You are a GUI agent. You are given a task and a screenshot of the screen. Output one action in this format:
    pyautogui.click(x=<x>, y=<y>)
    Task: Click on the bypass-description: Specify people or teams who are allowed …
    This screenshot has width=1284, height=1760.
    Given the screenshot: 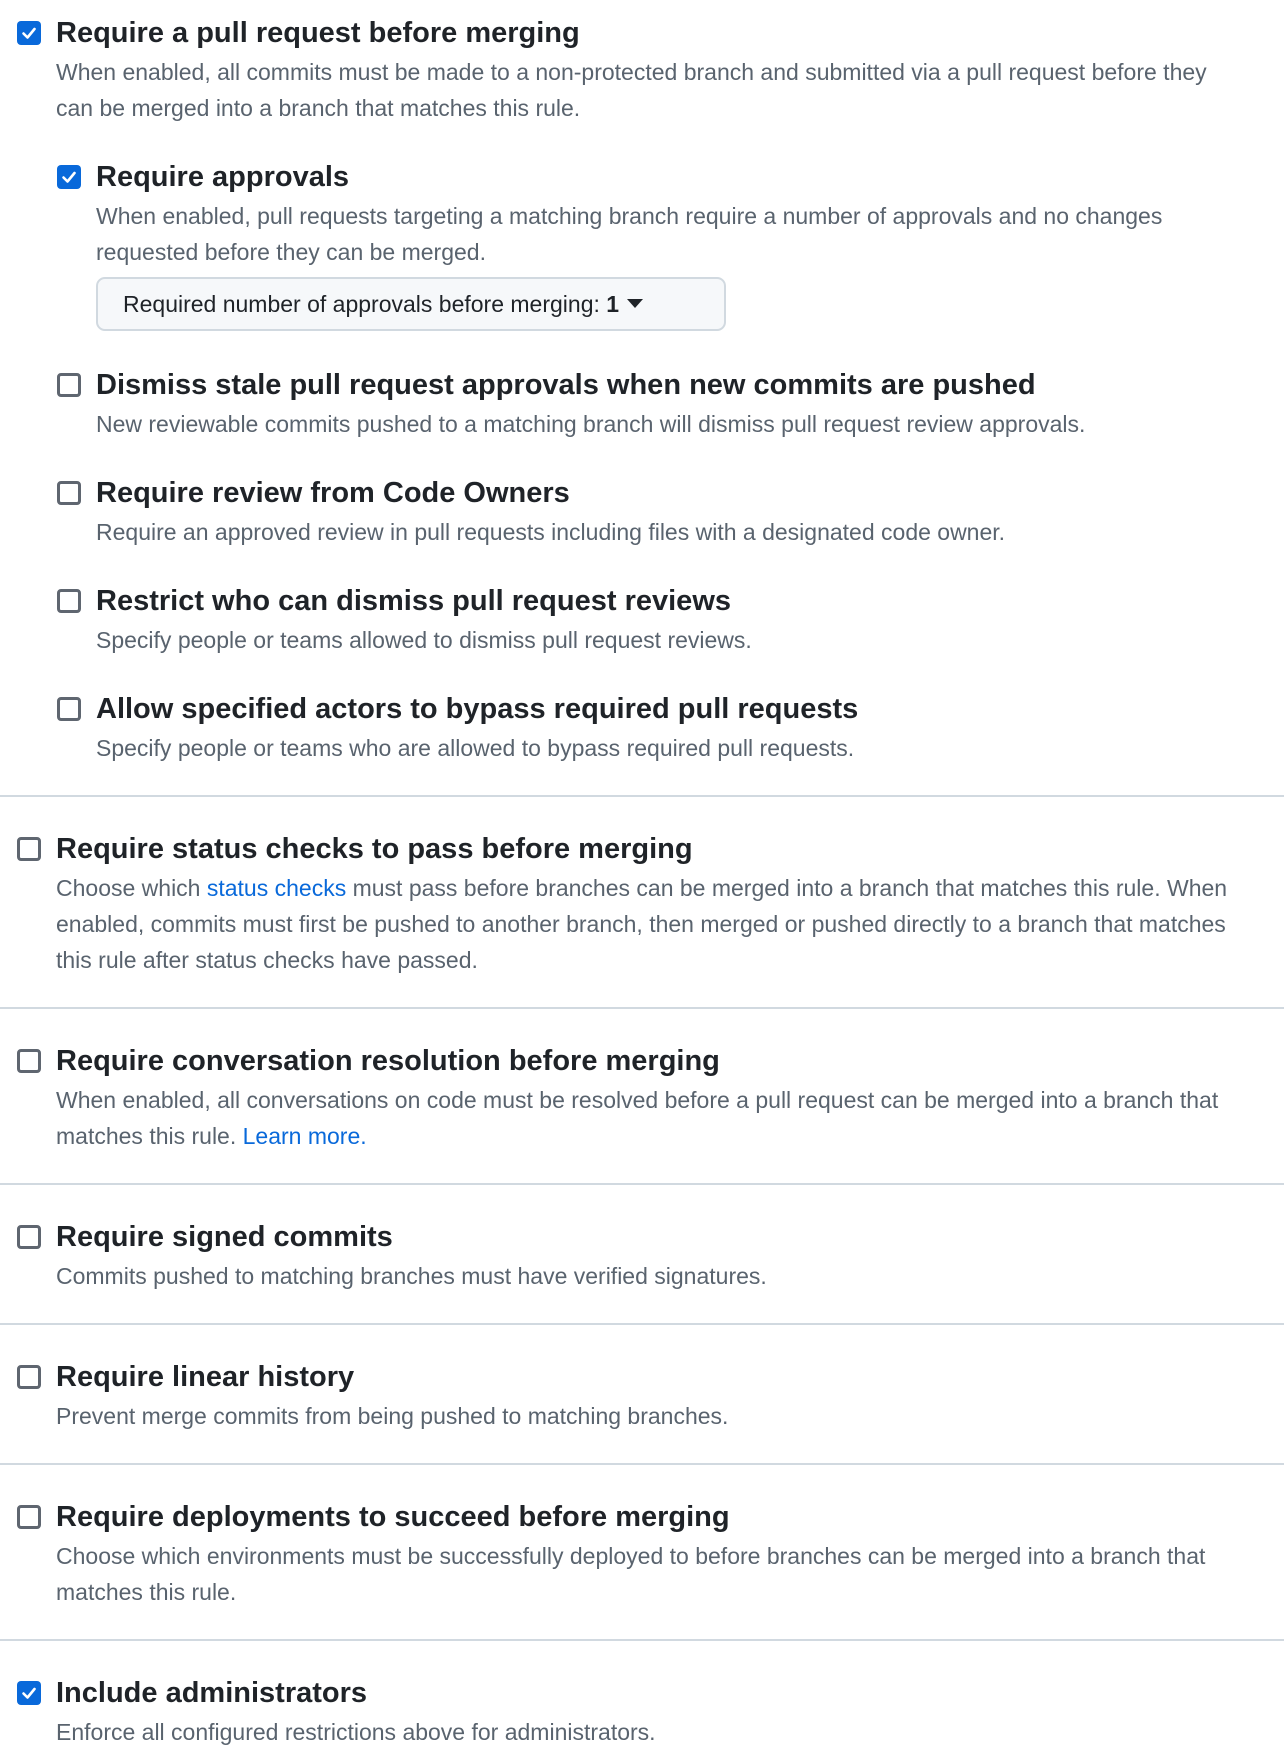 What is the action you would take?
    pyautogui.click(x=475, y=748)
    